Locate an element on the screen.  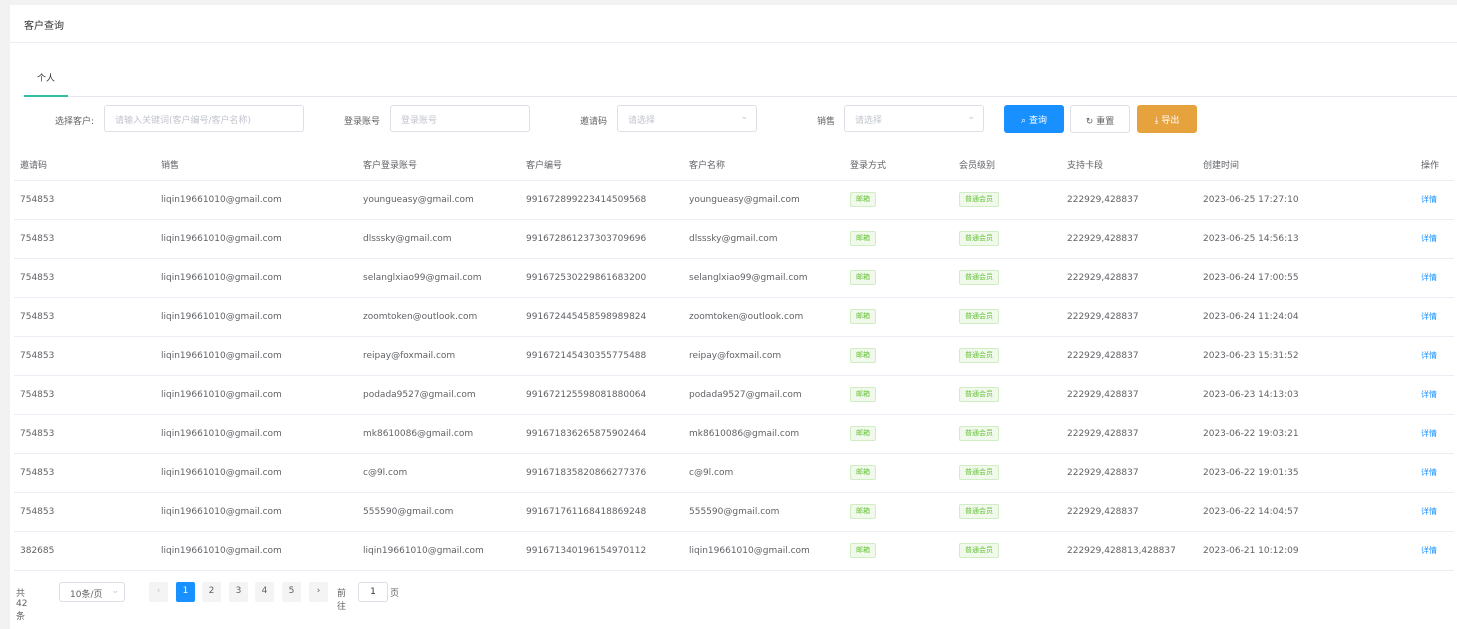
invite-select: 请选择 ⌄ is located at coordinates (687, 118).